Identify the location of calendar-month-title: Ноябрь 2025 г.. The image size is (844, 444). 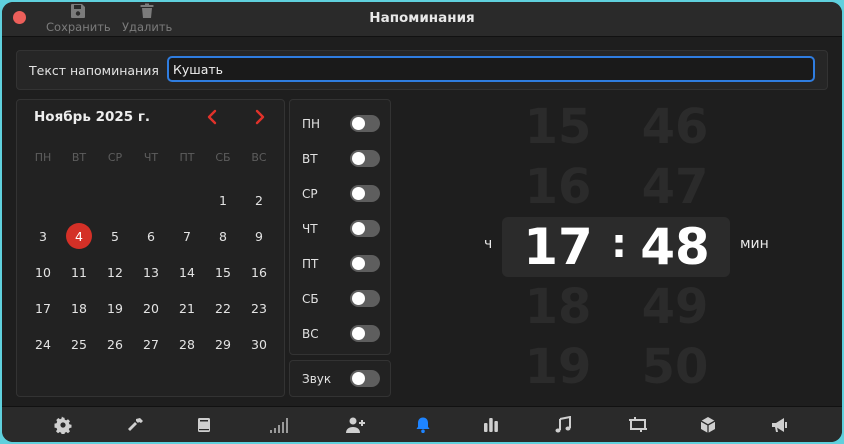
(92, 117).